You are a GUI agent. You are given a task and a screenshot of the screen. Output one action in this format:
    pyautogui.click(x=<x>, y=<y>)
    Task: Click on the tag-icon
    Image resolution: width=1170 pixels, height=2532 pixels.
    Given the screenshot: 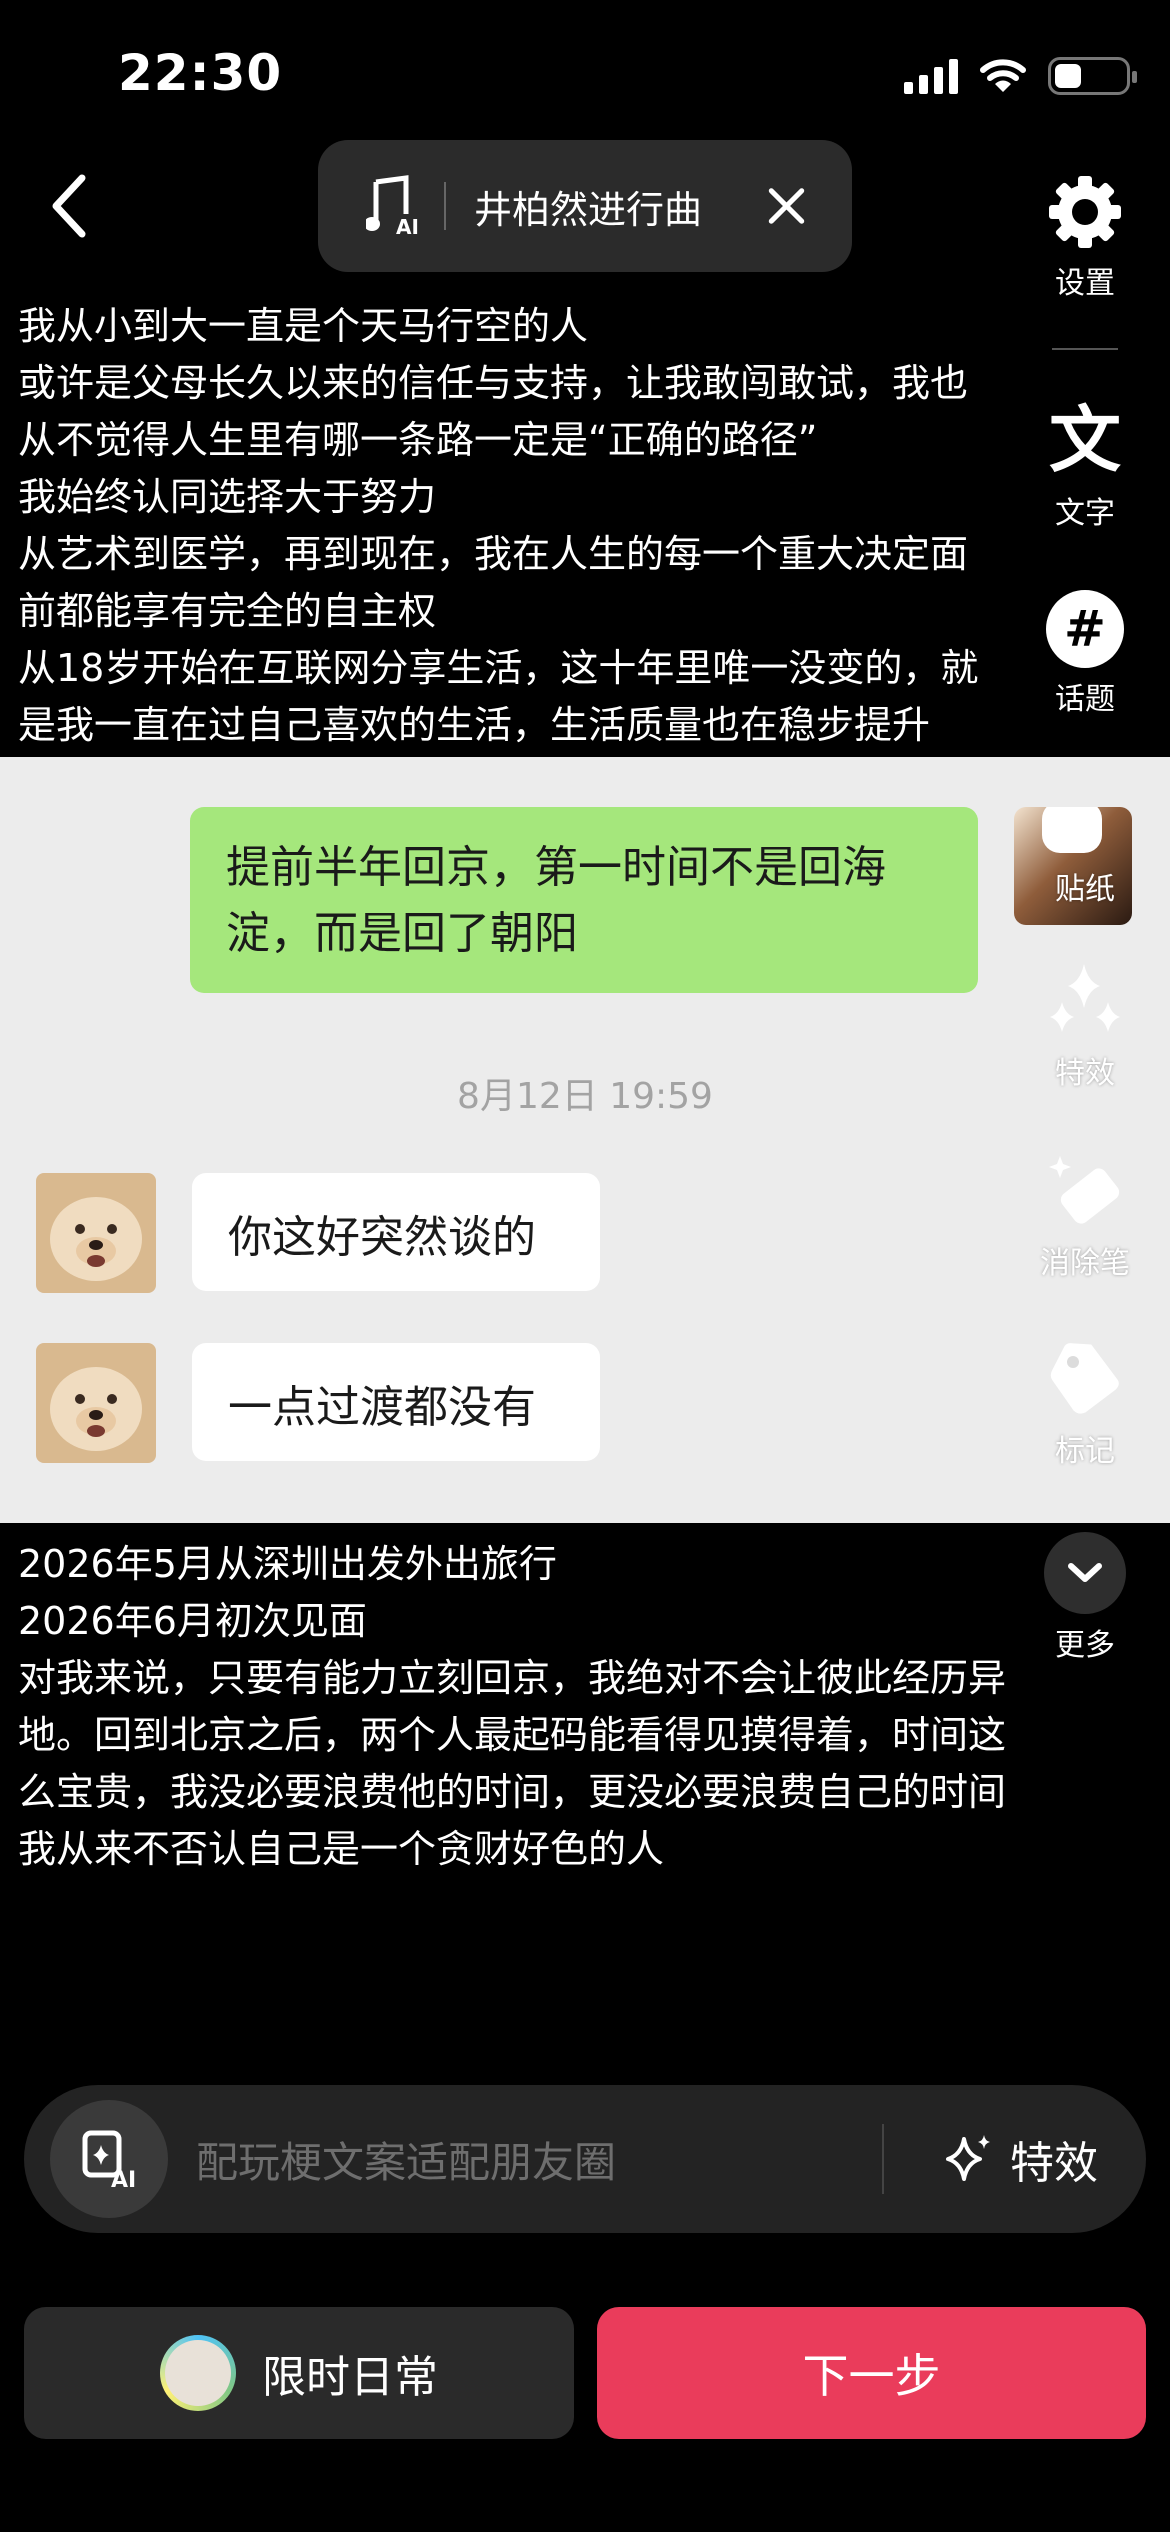 What is the action you would take?
    pyautogui.click(x=1084, y=1378)
    